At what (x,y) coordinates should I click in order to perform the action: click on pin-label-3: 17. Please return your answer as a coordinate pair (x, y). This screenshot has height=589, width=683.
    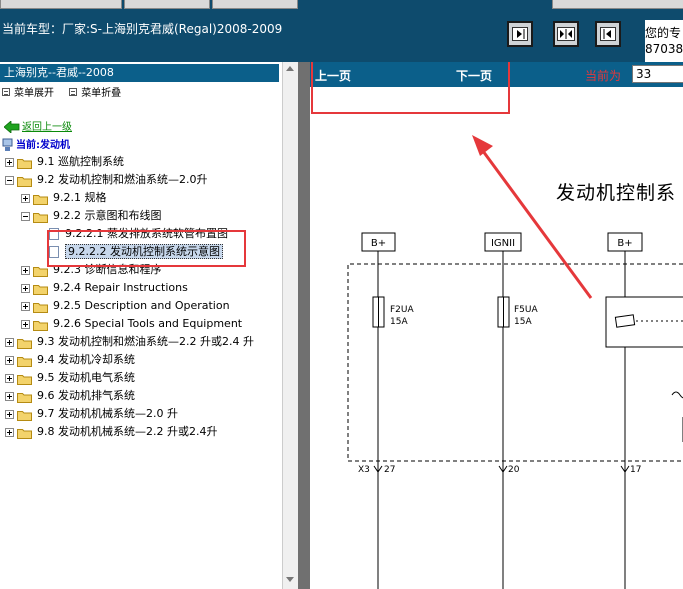
    Looking at the image, I should click on (635, 470).